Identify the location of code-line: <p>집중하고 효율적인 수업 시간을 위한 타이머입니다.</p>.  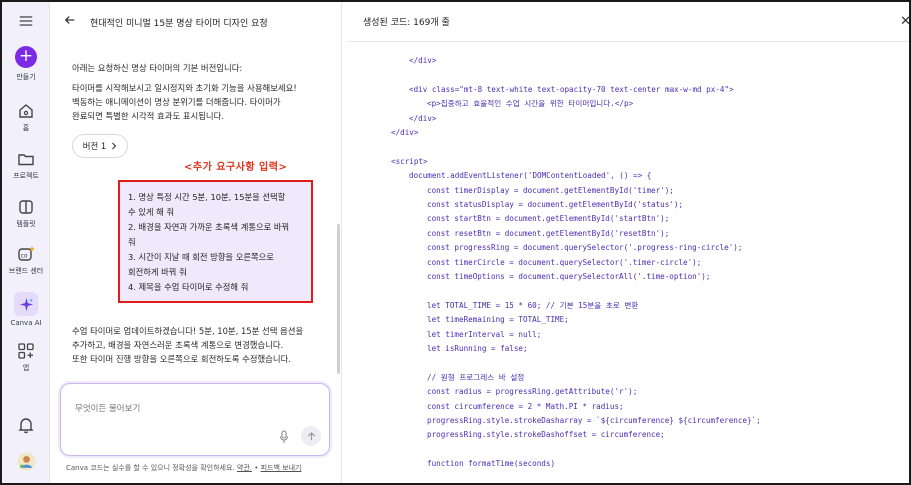
(530, 104).